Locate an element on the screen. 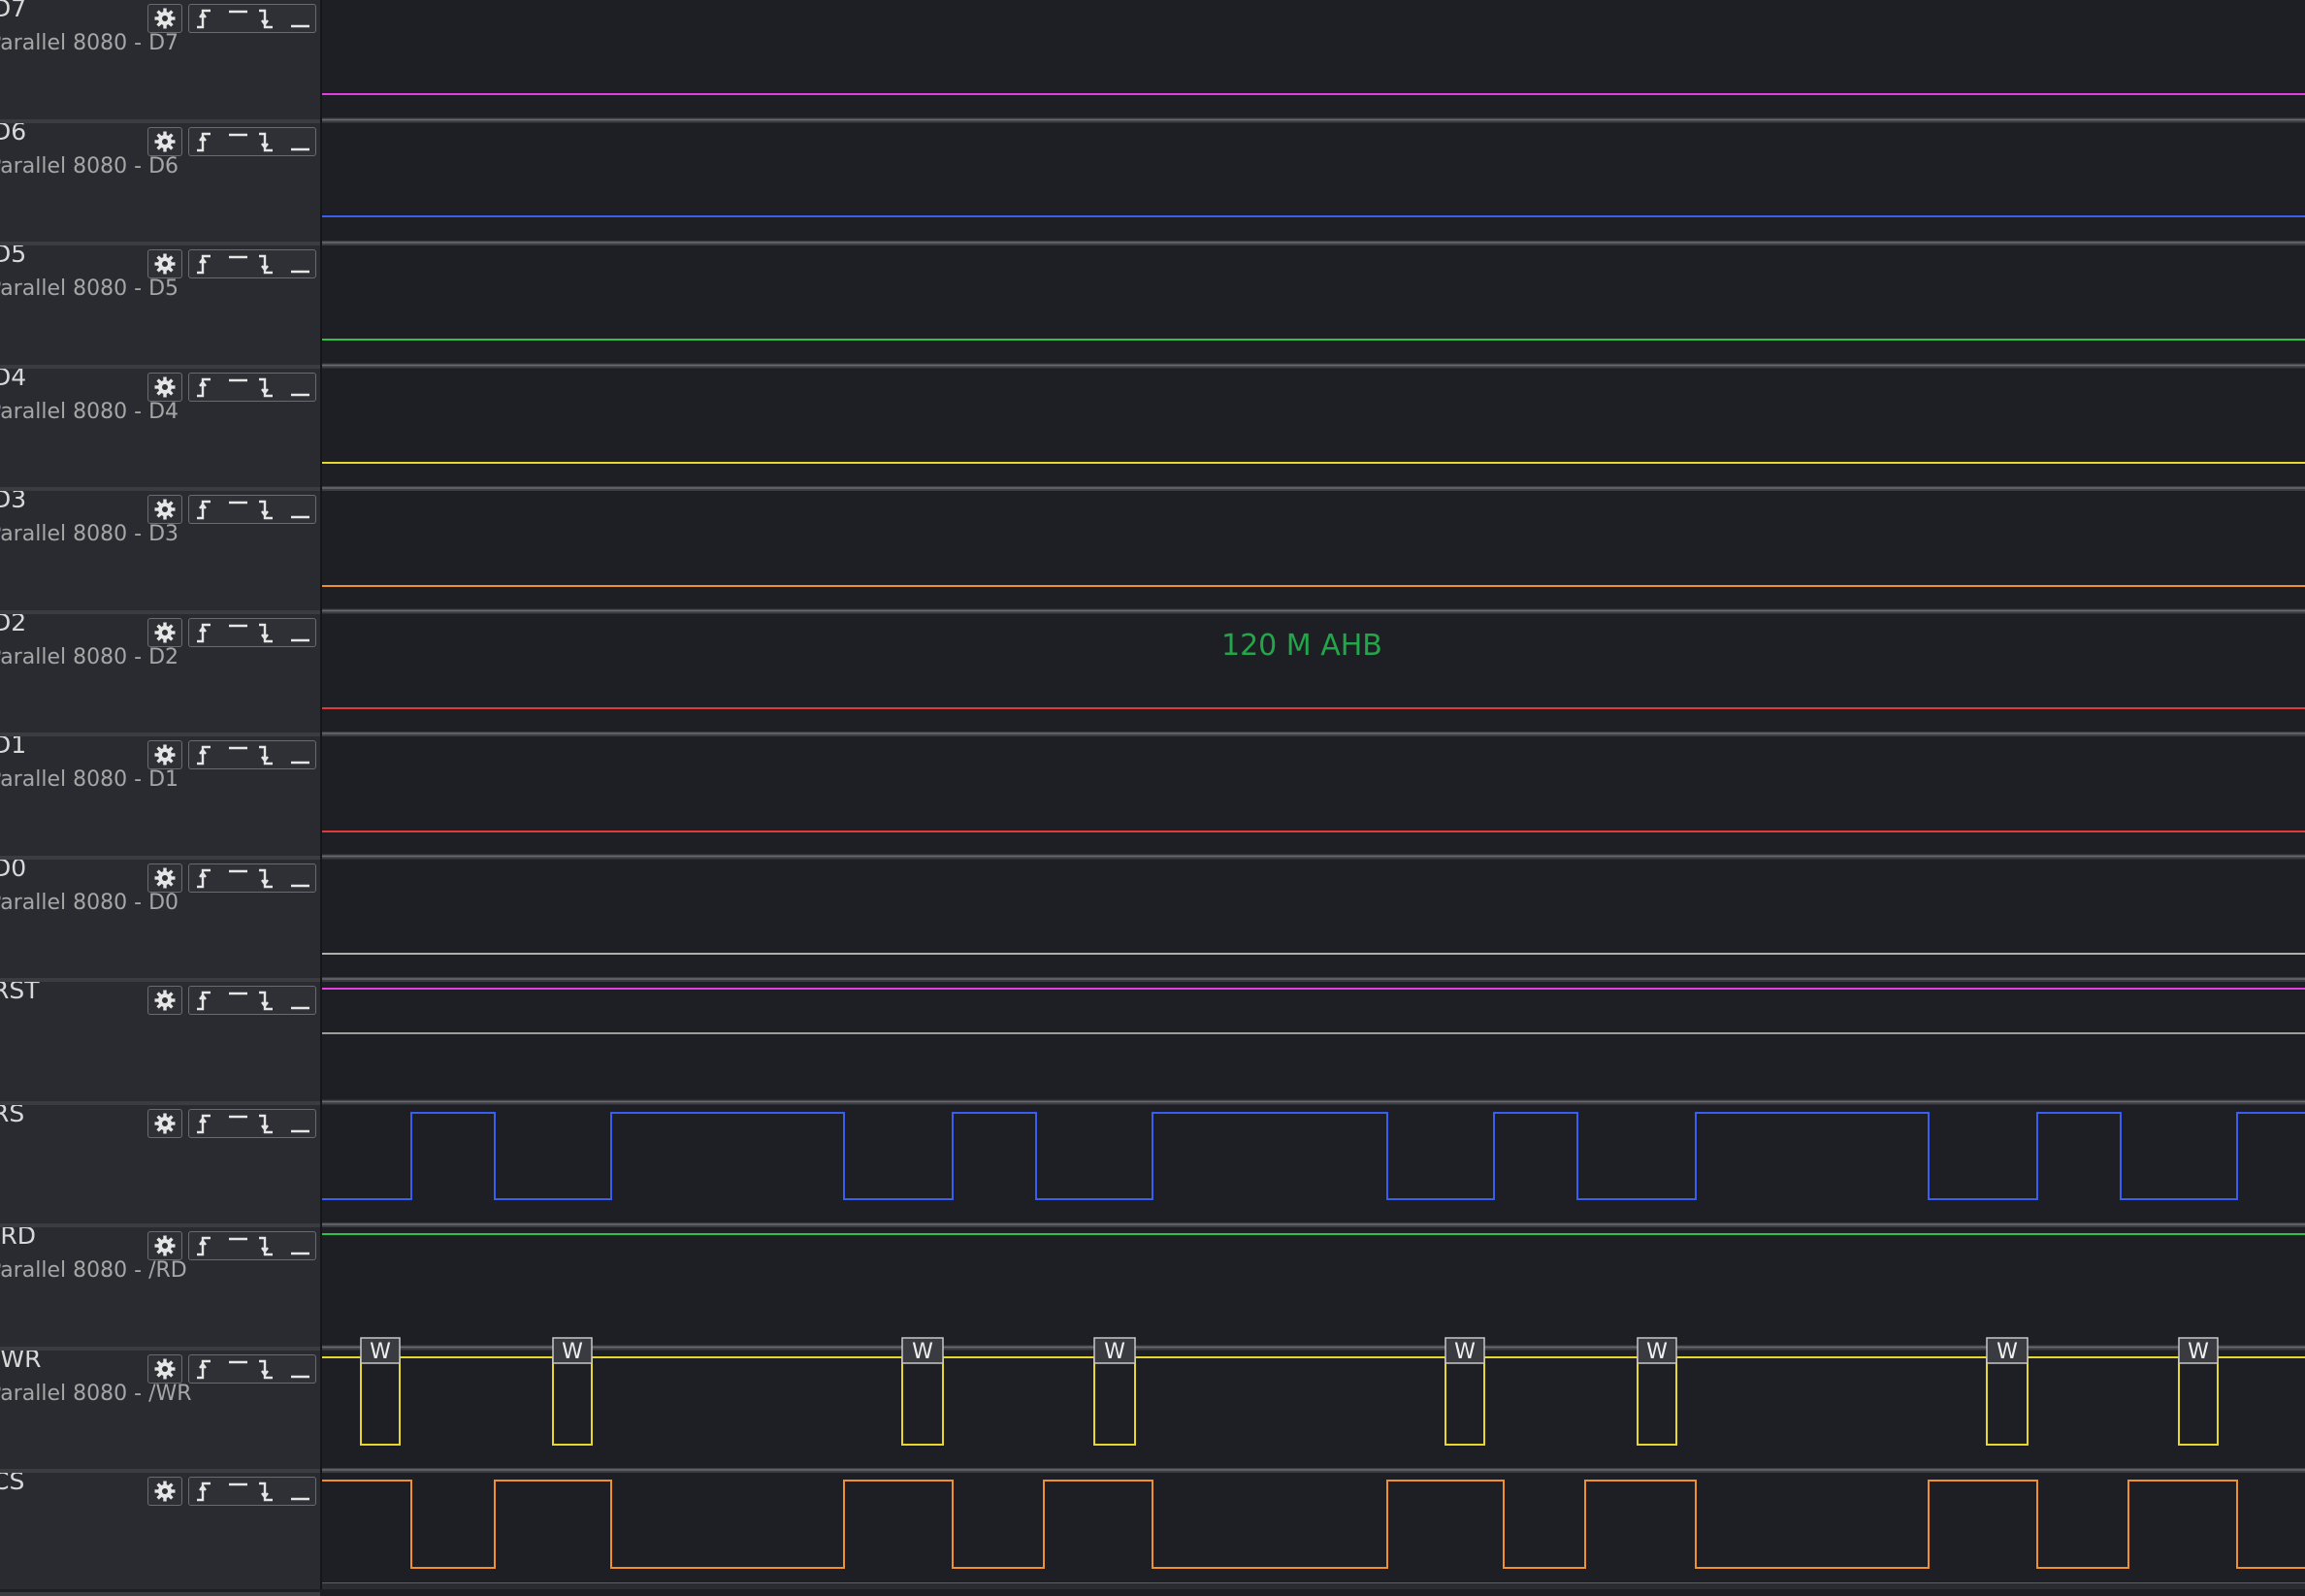  channel-label-wr: /WR Parallel 8080 - /WR is located at coordinates (160, 1410).